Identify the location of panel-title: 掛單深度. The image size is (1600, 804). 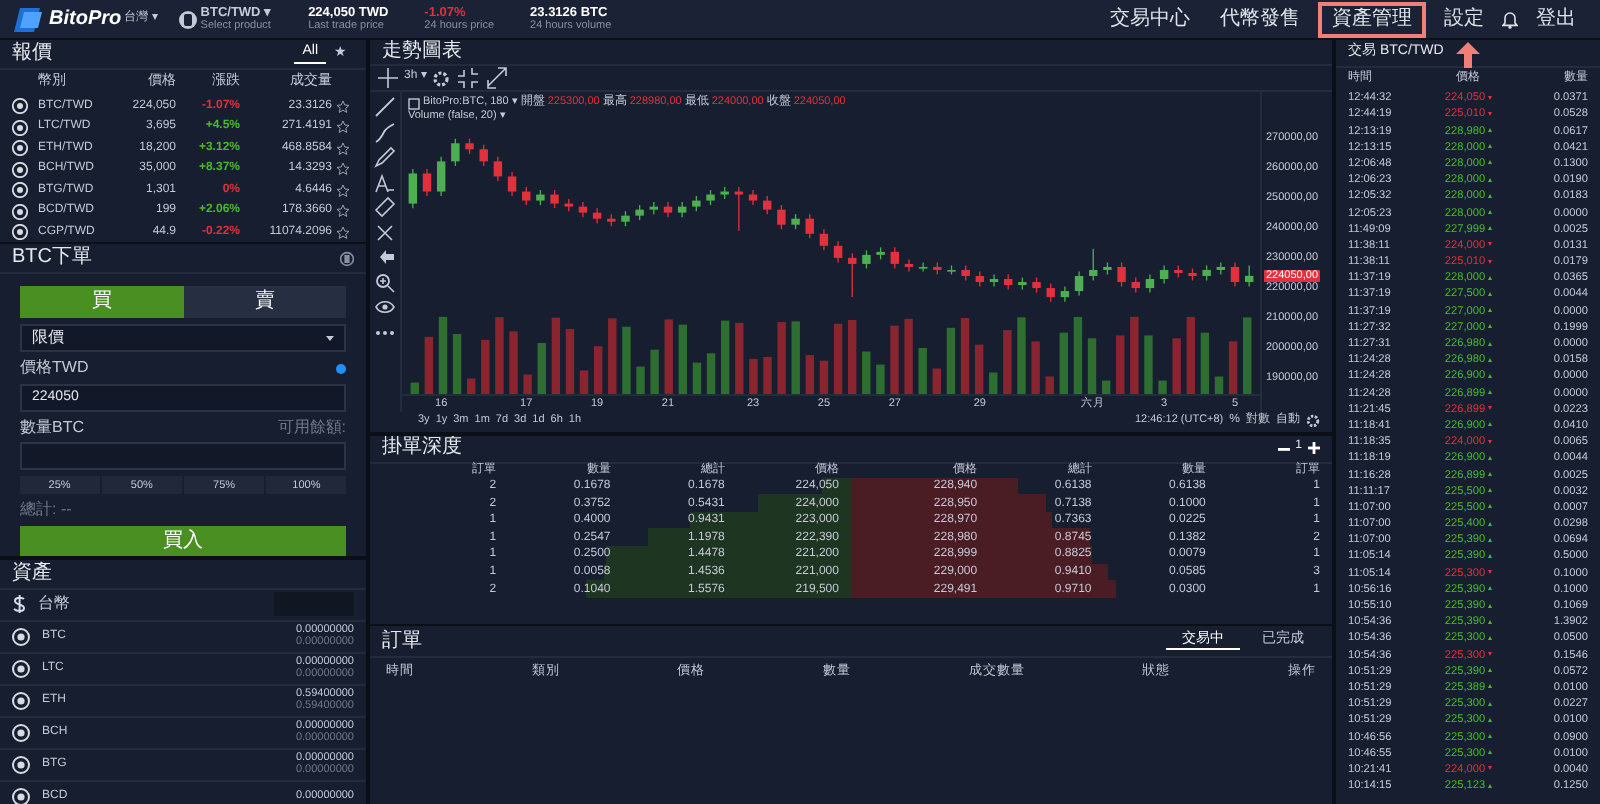
(422, 448).